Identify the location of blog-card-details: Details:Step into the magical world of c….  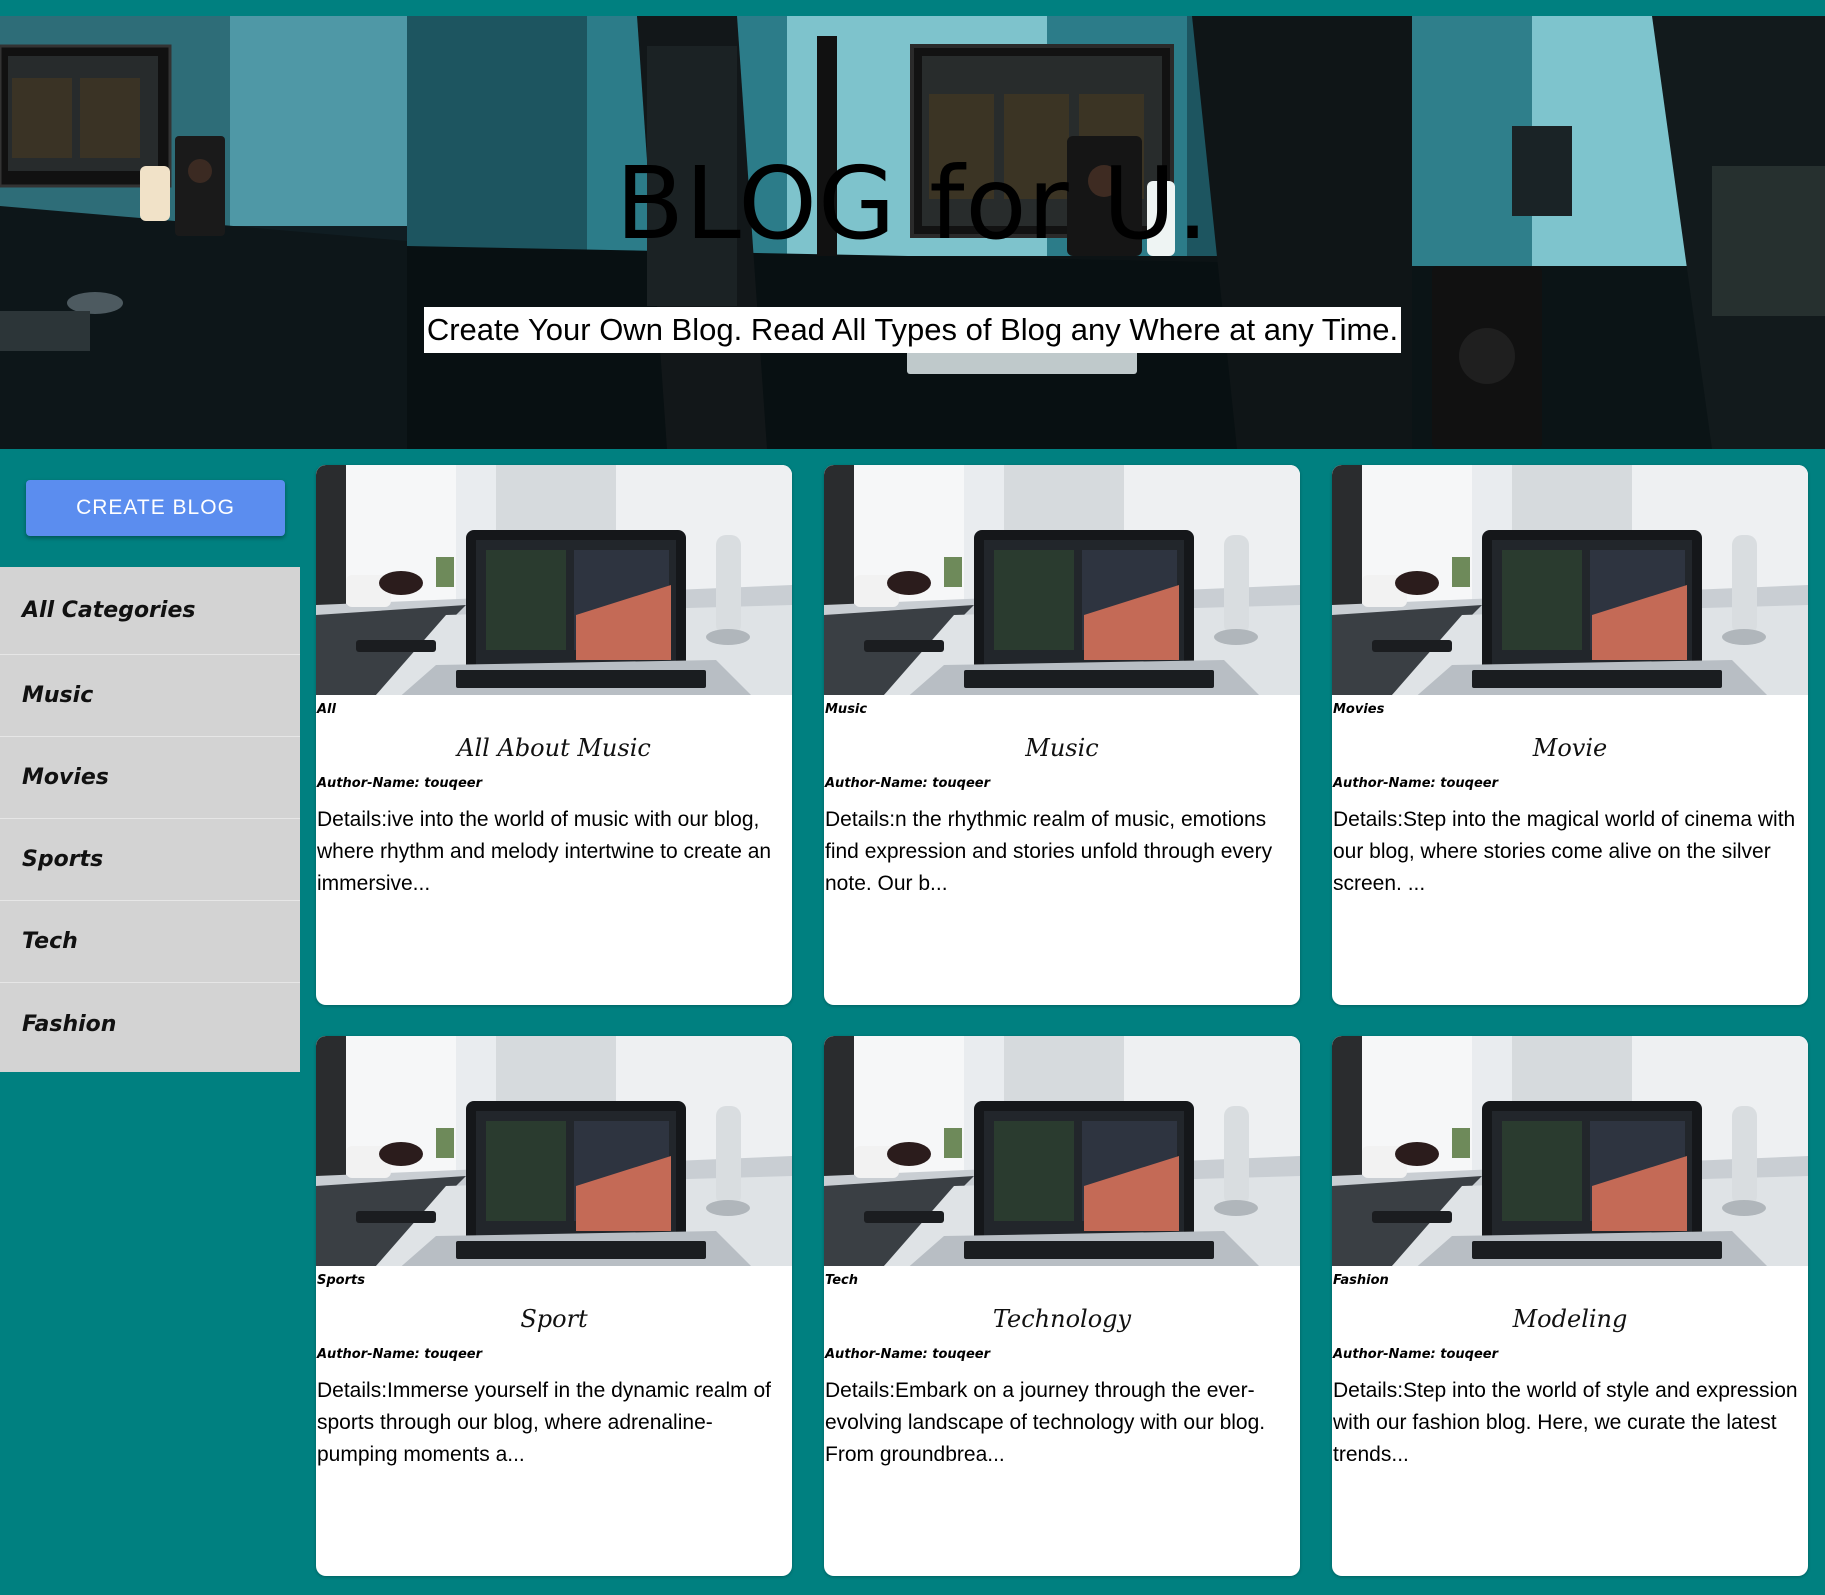
(1564, 851).